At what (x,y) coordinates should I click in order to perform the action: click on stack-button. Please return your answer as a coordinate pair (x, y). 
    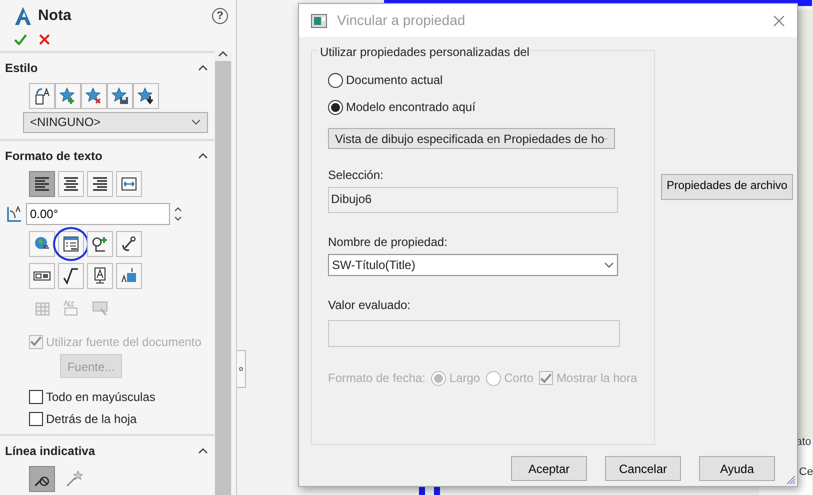
    Looking at the image, I should click on (129, 275).